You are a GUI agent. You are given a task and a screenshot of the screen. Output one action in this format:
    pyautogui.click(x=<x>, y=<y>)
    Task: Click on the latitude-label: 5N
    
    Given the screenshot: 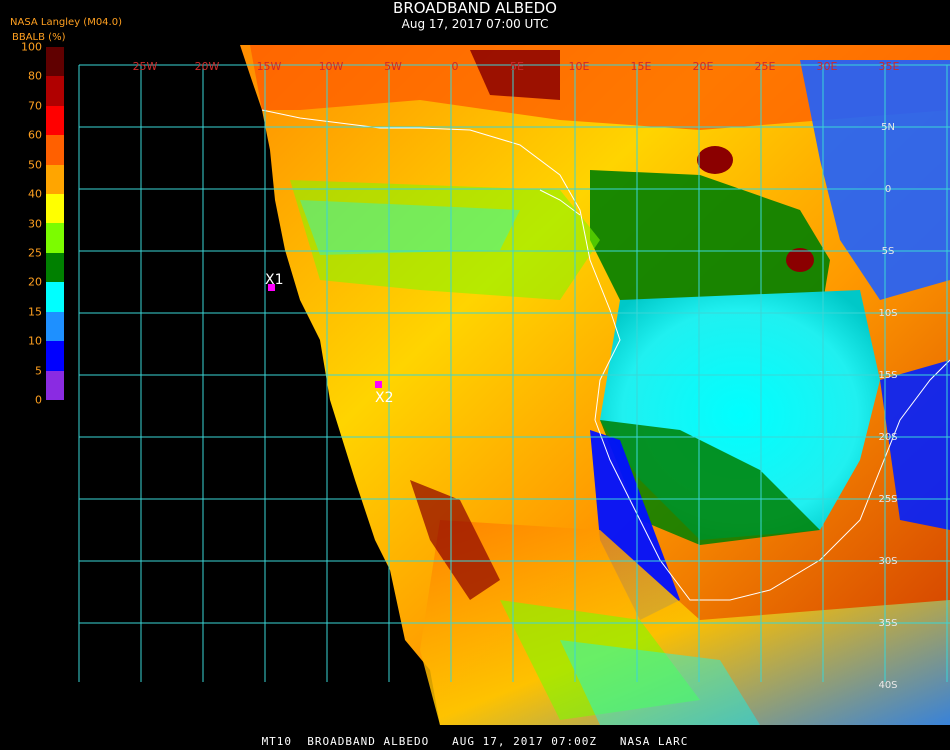 What is the action you would take?
    pyautogui.click(x=888, y=127)
    